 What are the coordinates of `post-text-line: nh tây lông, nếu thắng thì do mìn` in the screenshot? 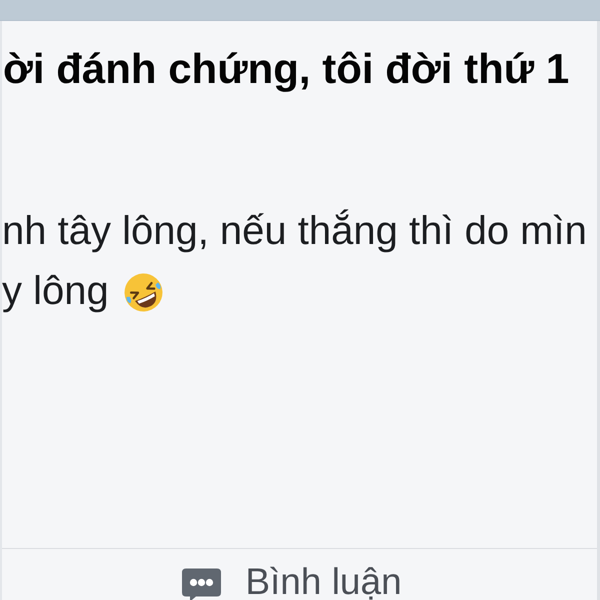 It's located at (294, 231).